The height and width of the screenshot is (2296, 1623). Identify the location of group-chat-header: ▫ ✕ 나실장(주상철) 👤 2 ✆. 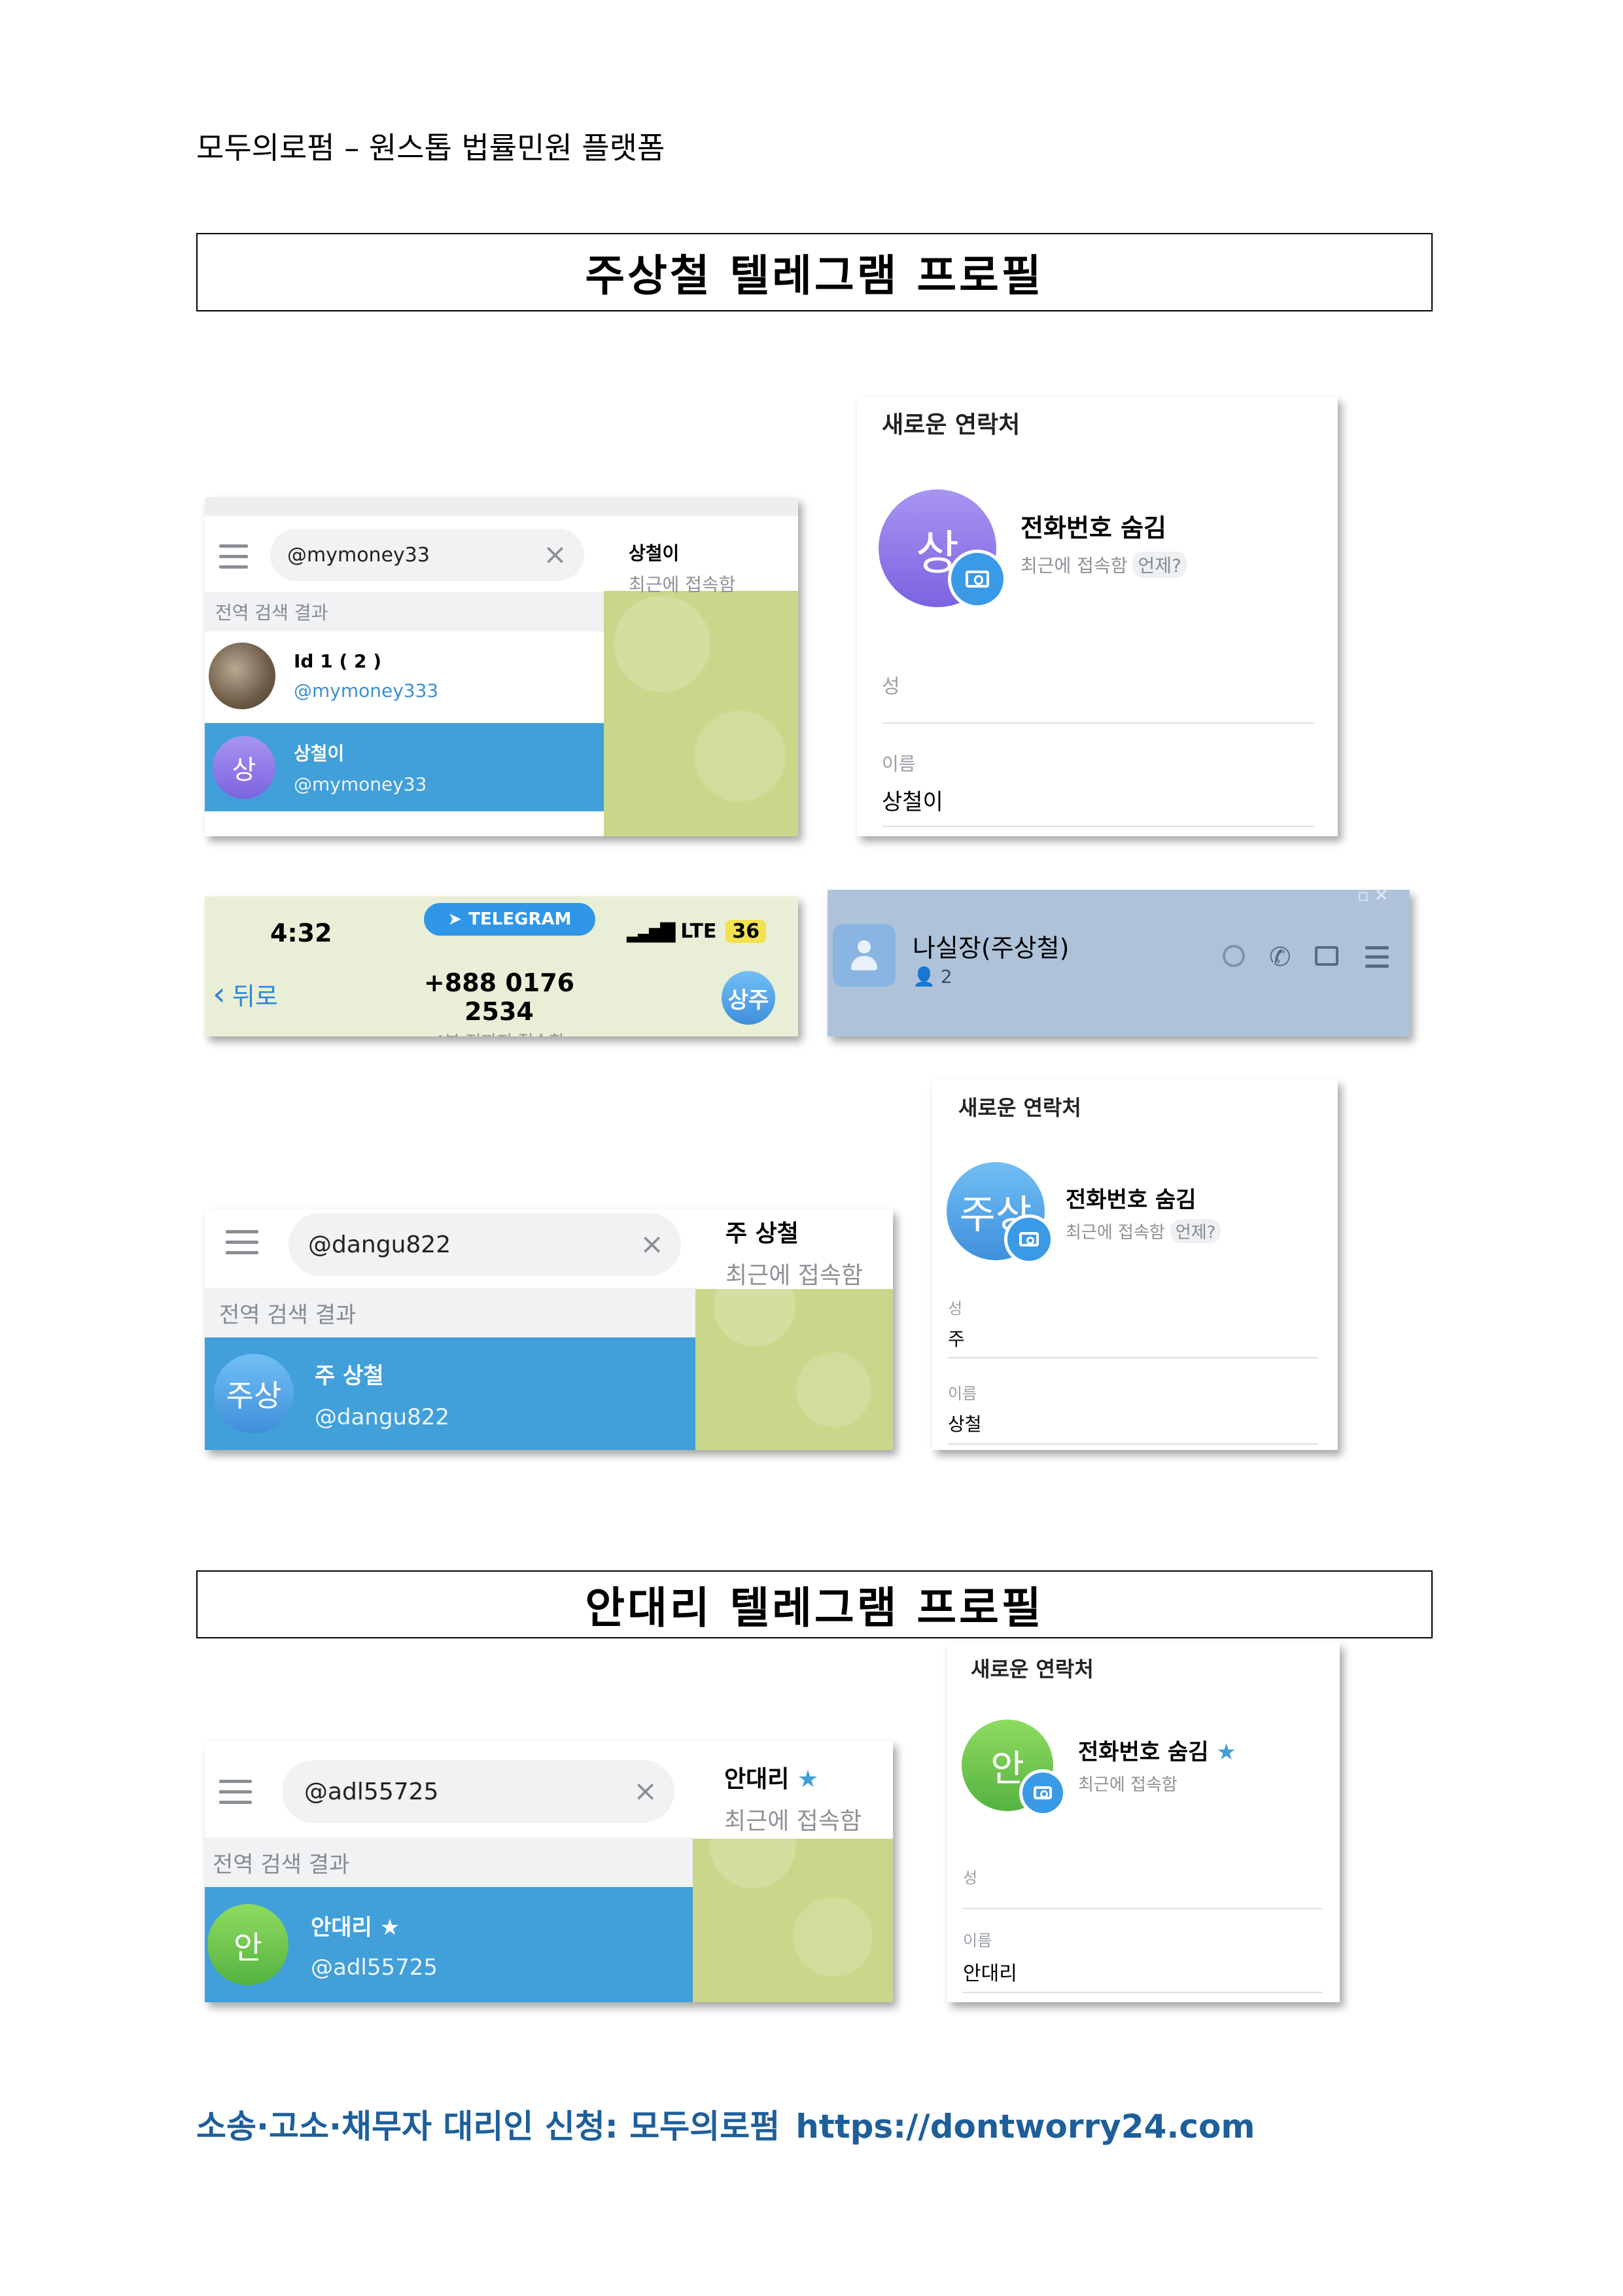
(1119, 963).